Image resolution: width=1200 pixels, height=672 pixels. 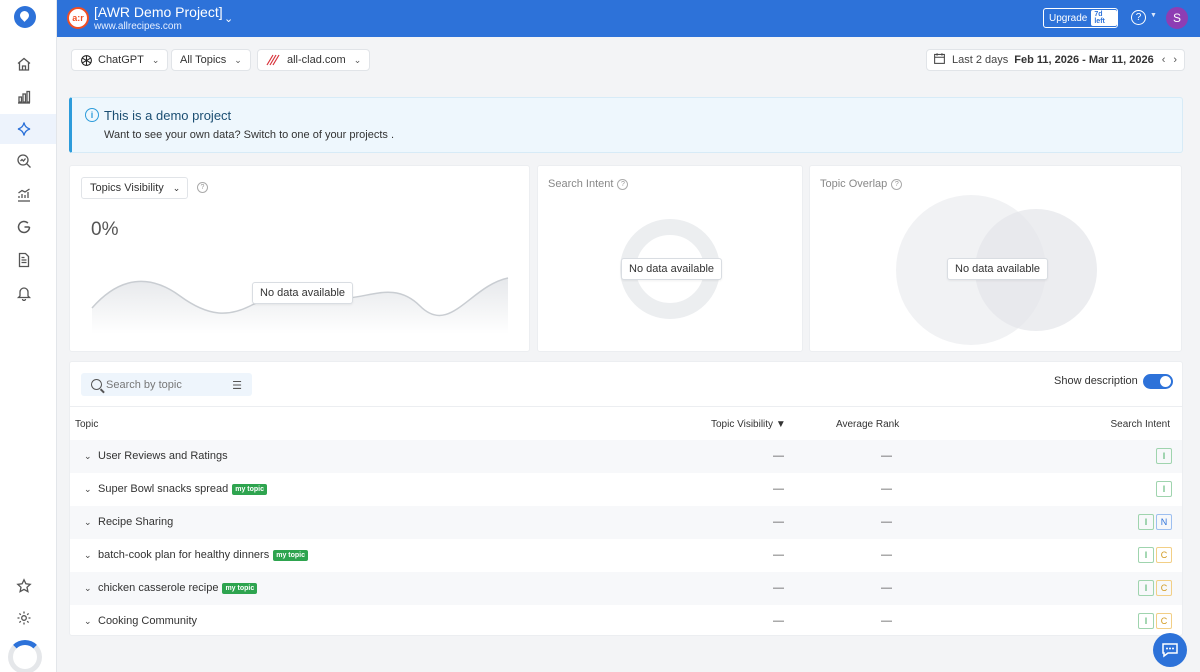 I want to click on bar-chart-icon, so click(x=24, y=97).